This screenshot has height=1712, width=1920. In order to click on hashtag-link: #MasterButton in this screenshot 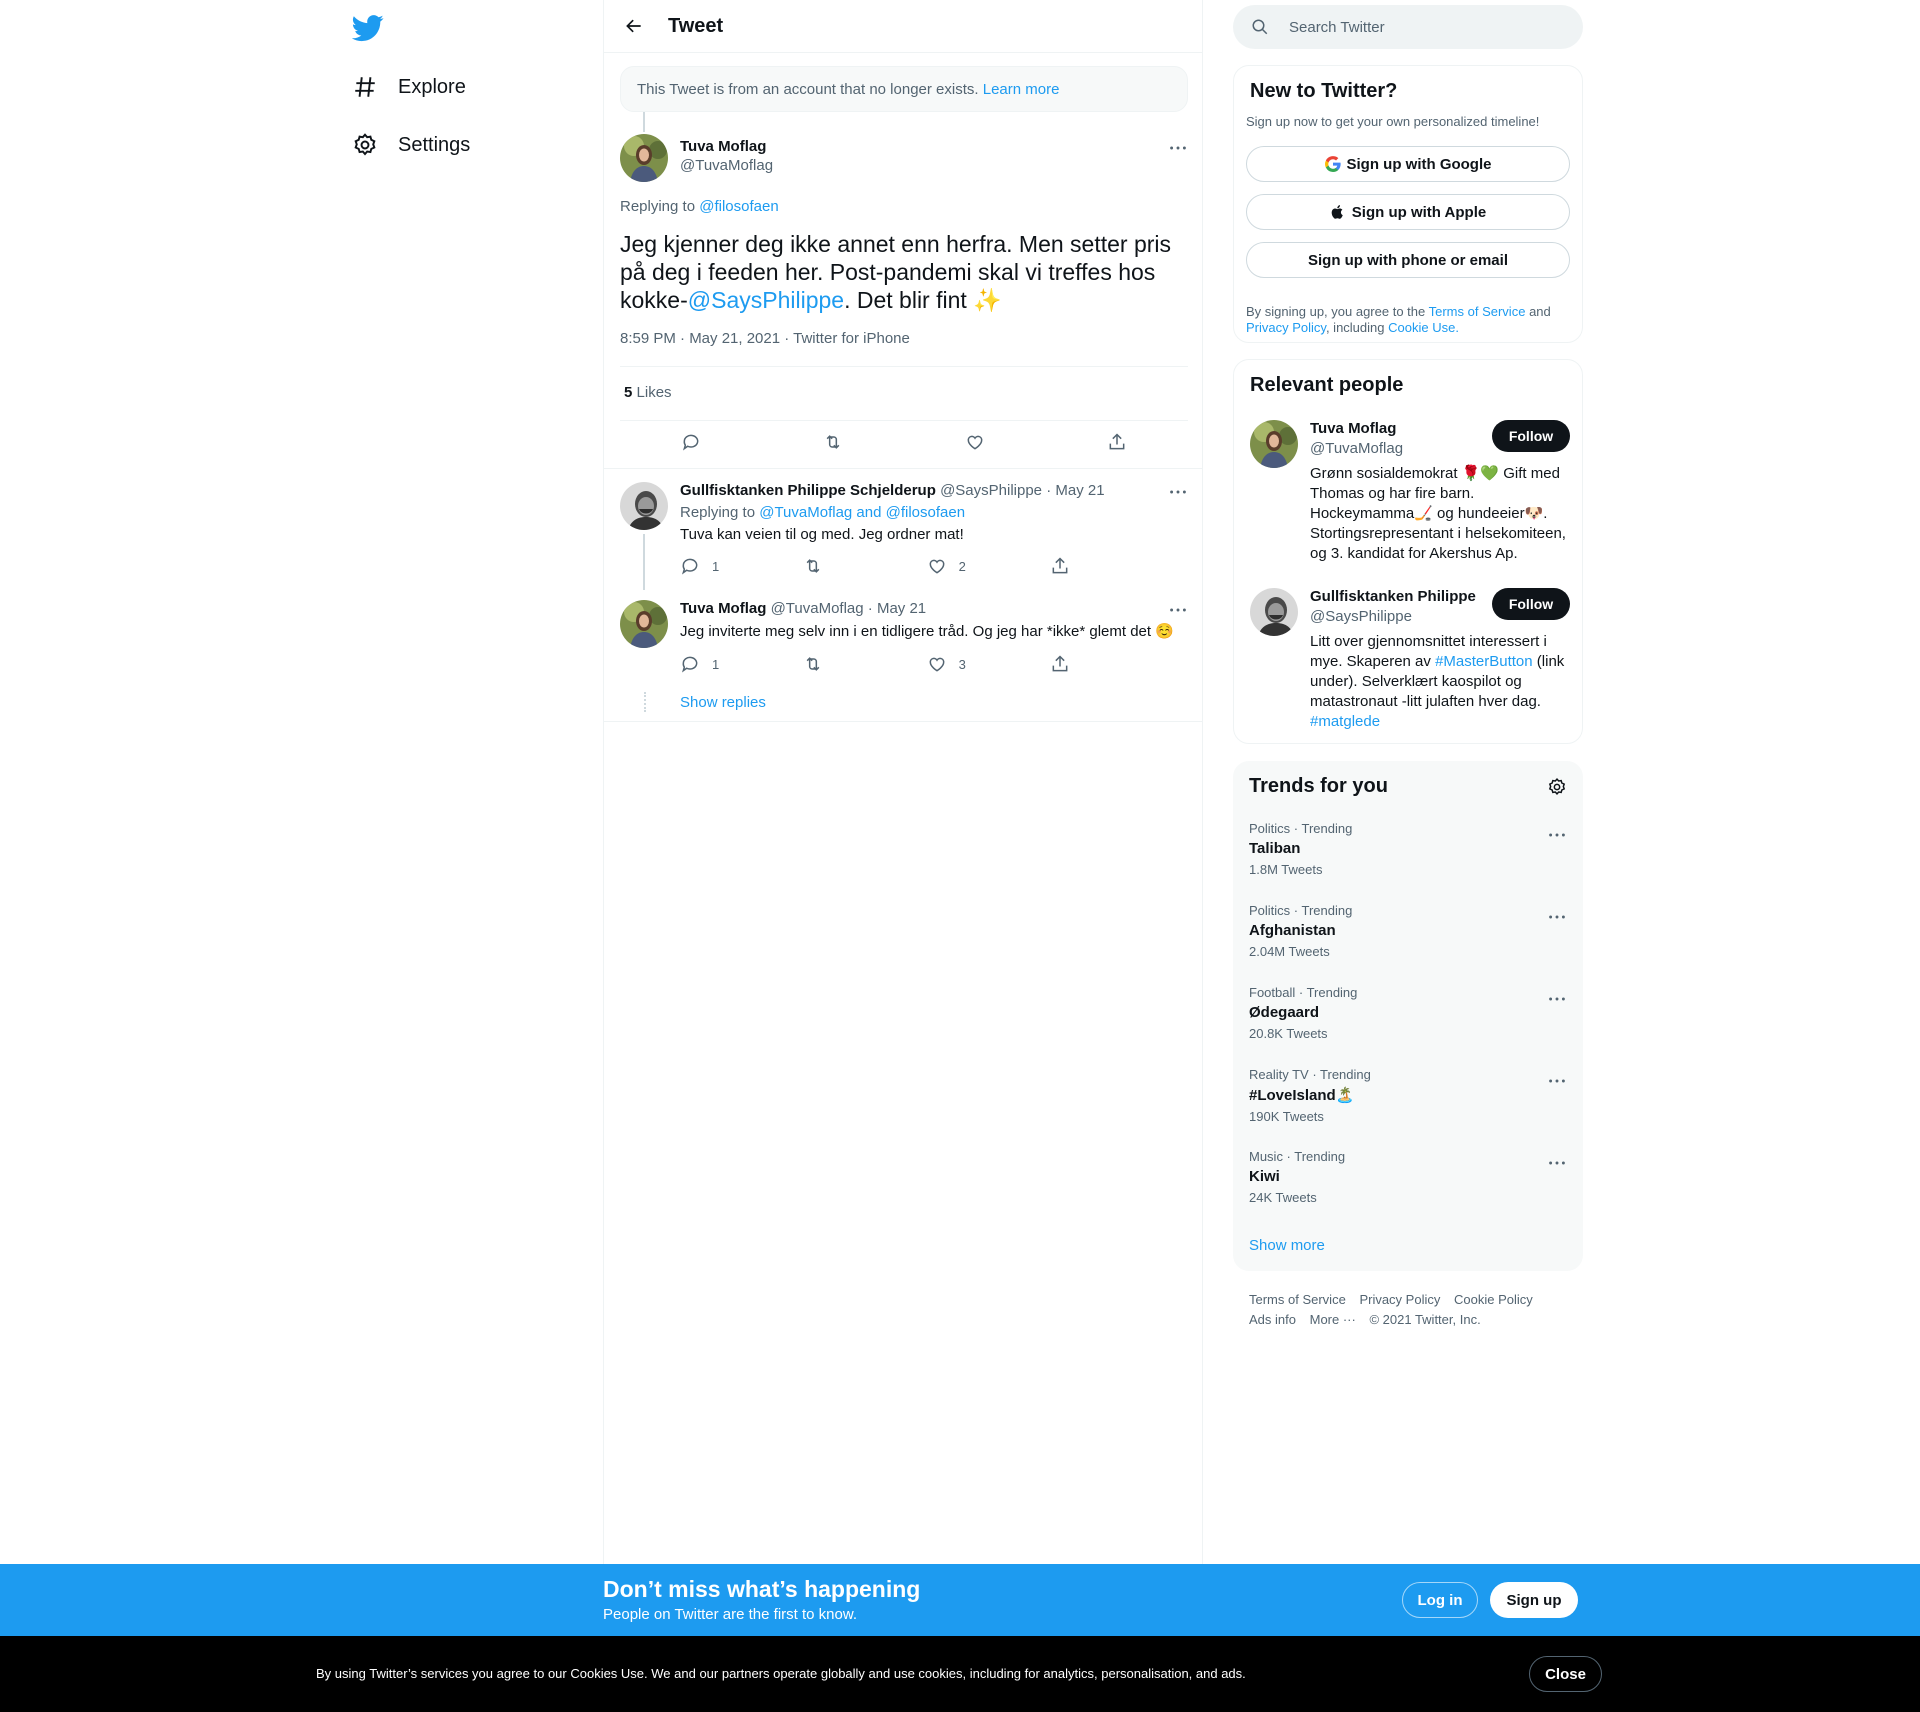, I will do `click(1484, 661)`.